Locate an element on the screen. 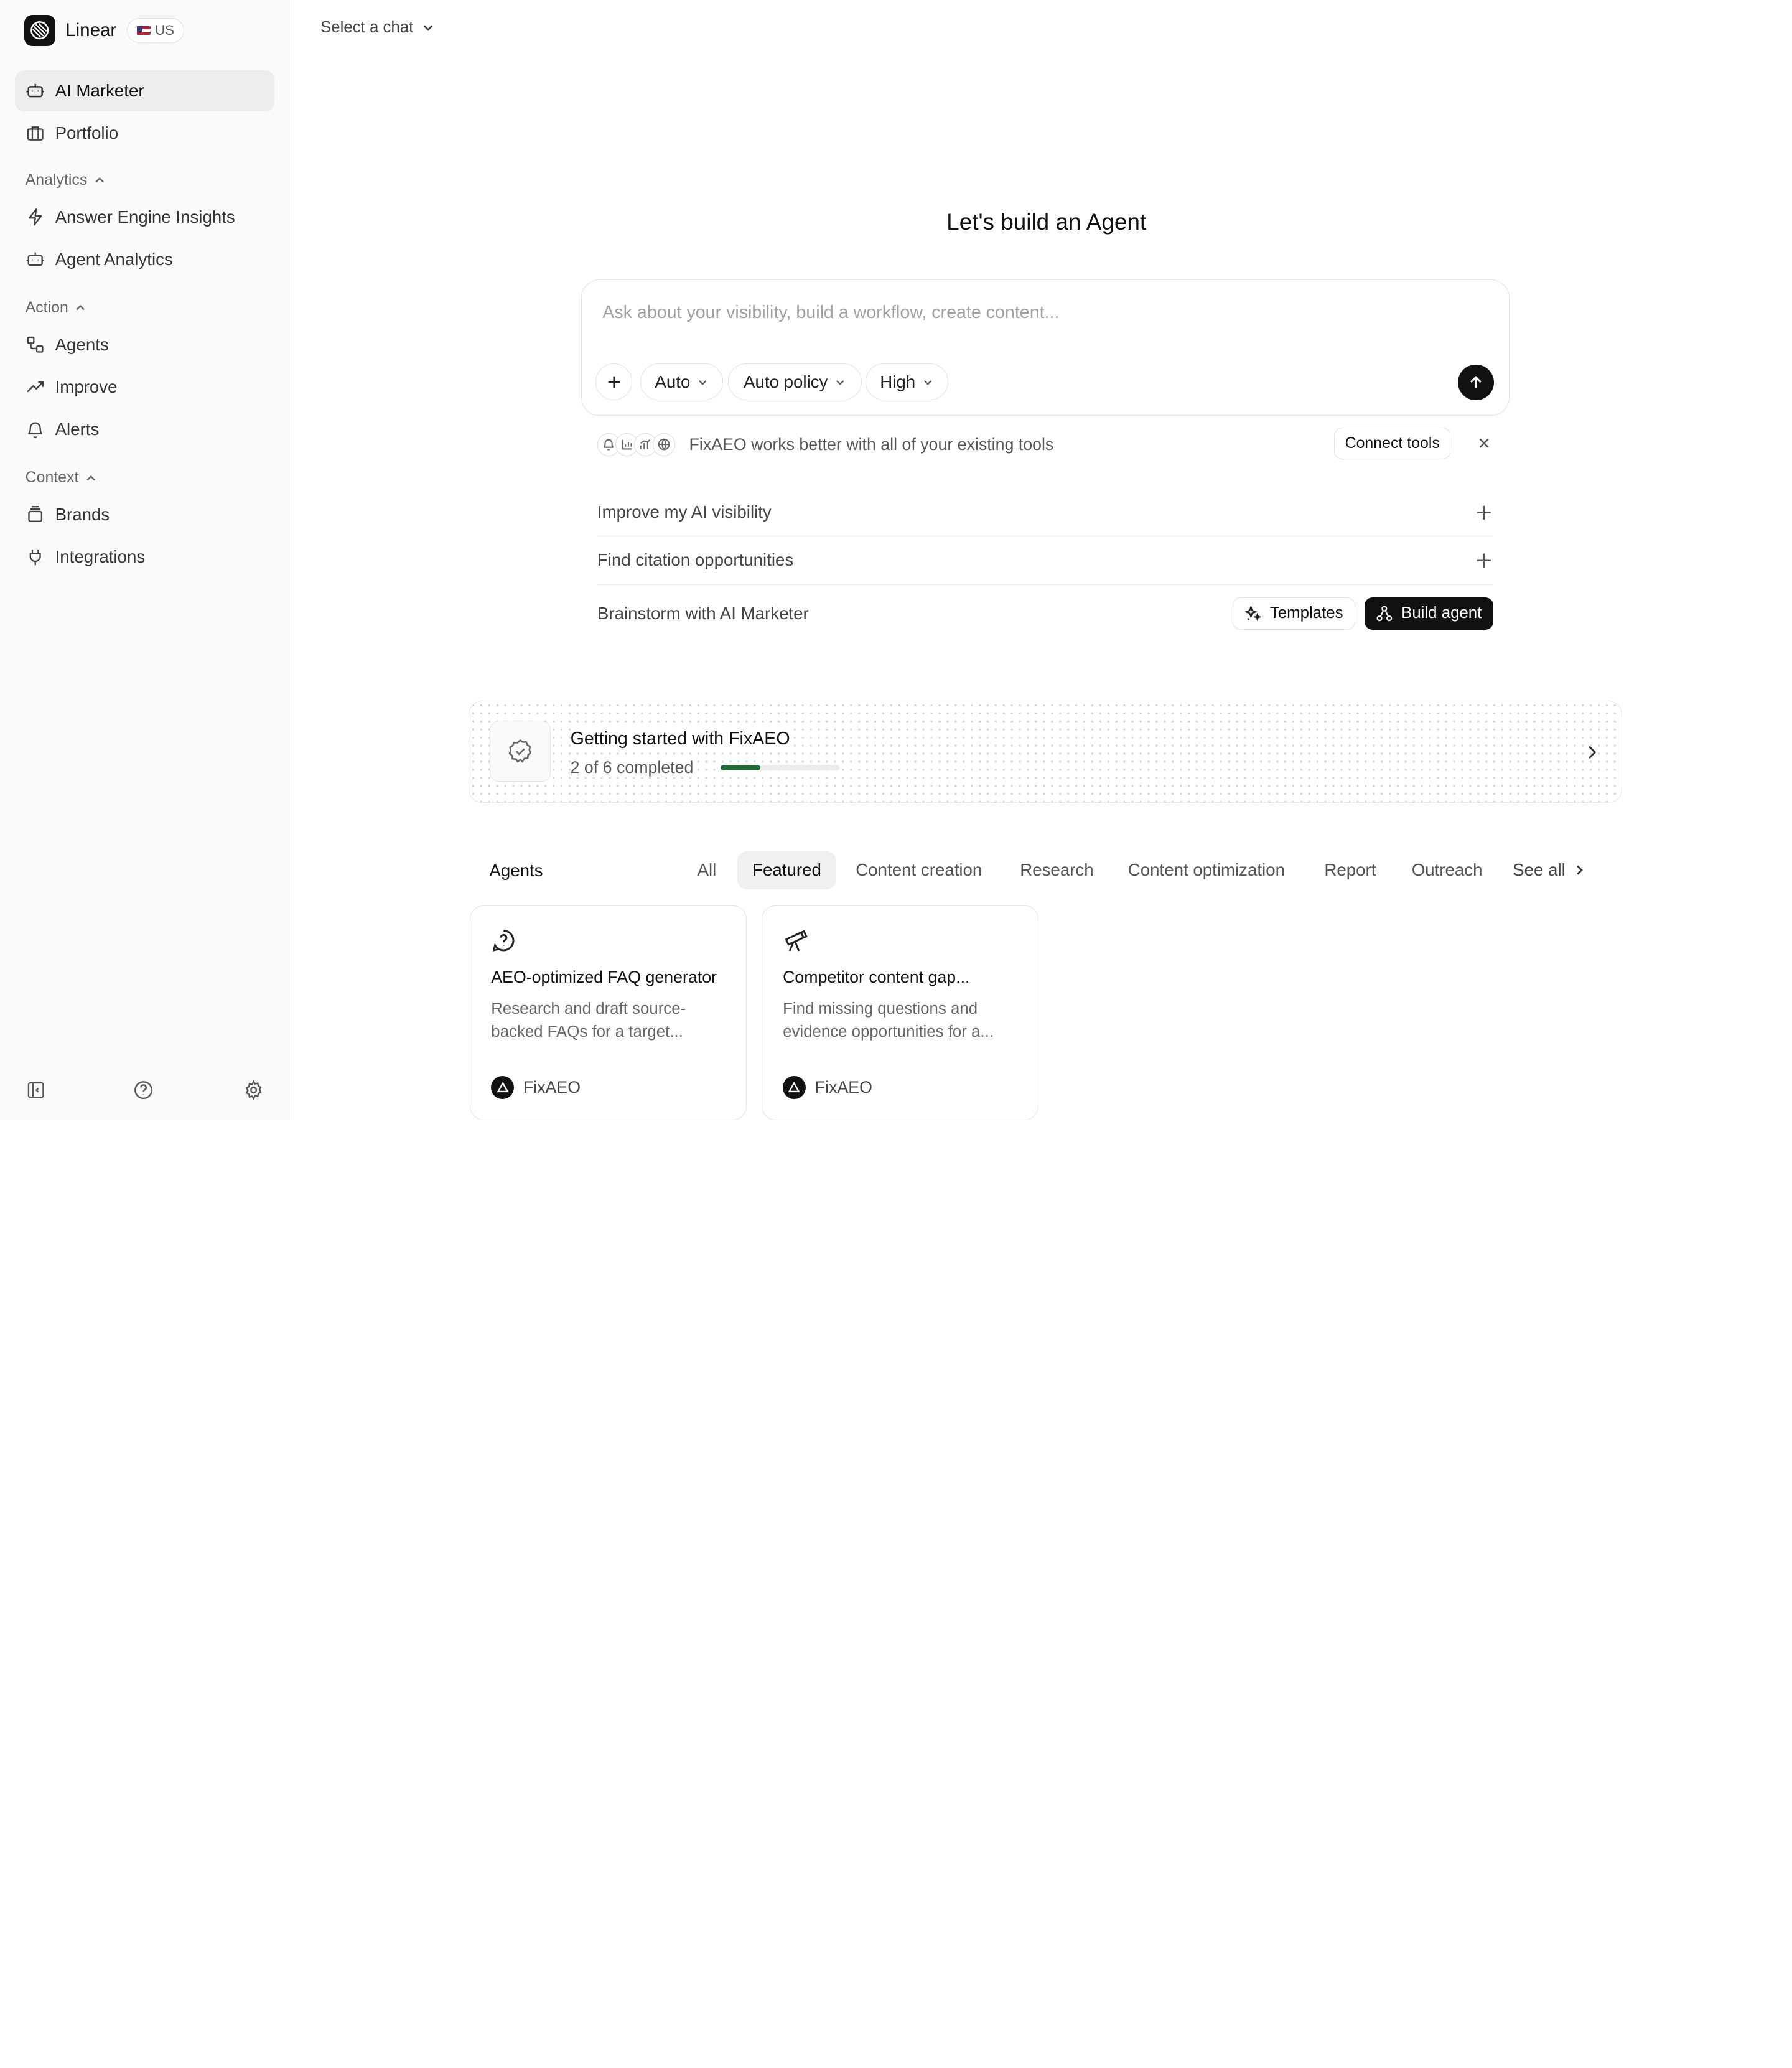  sidebar-item-agent-analytics: Agent Analytics is located at coordinates (144, 259).